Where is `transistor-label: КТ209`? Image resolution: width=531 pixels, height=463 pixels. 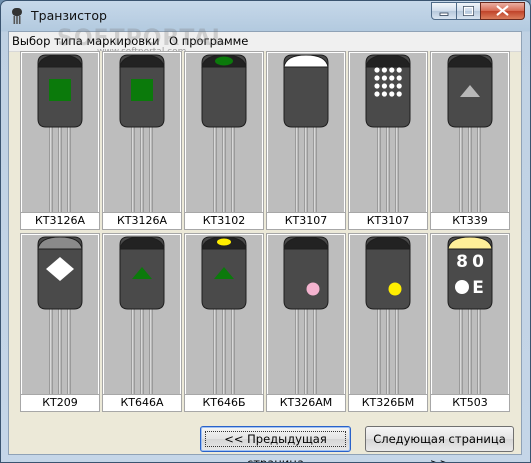 transistor-label: КТ209 is located at coordinates (60, 402).